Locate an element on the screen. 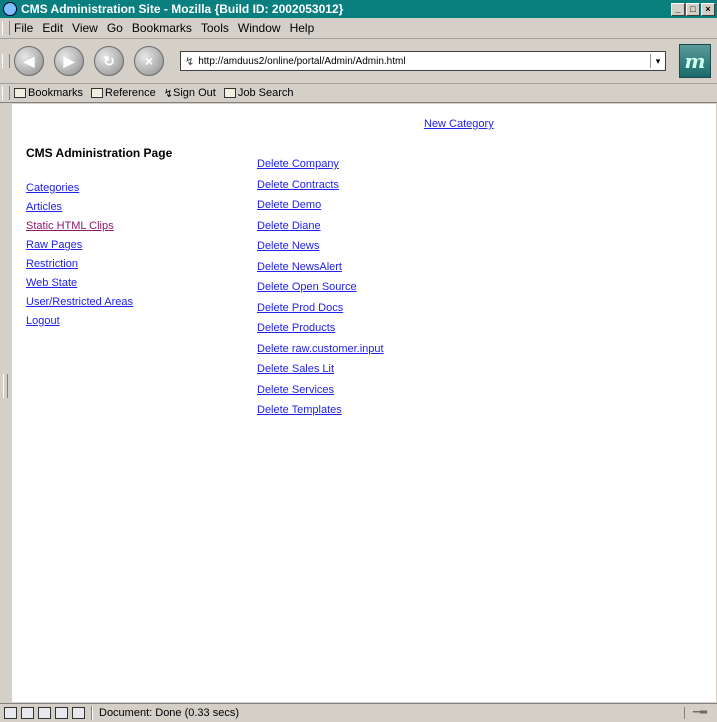 The width and height of the screenshot is (717, 722). delete-newsalert-link: Delete NewsAlert is located at coordinates (299, 267).